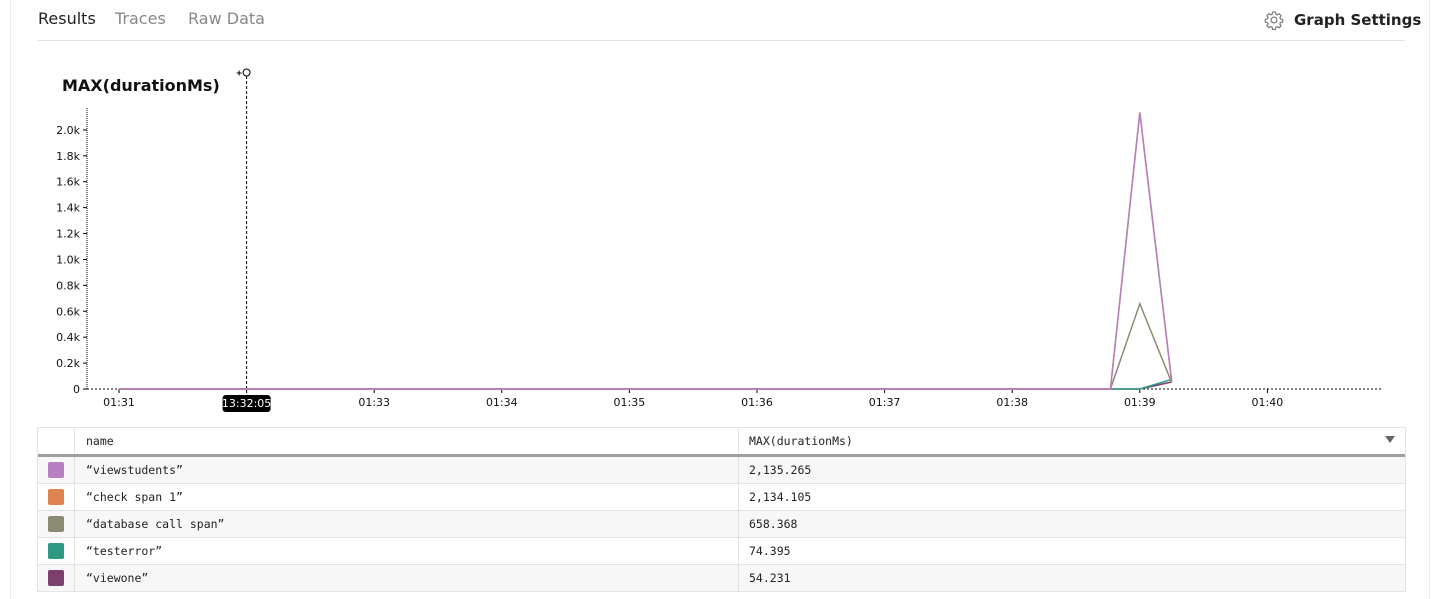 The height and width of the screenshot is (599, 1440). Describe the element at coordinates (68, 130) in the screenshot. I see `y-tick-label: 2.0k` at that location.